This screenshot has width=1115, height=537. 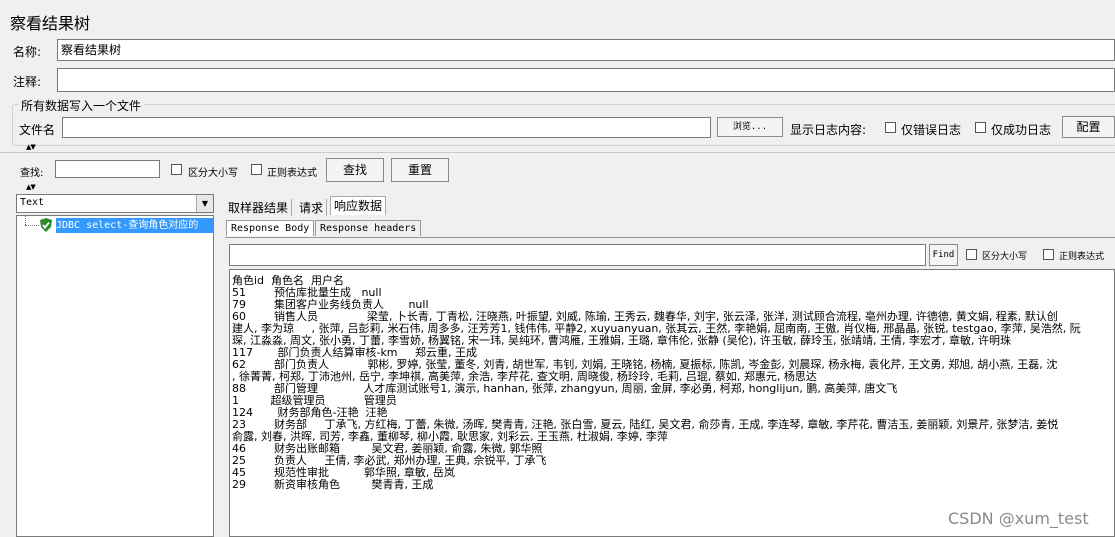 What do you see at coordinates (107, 169) in the screenshot?
I see `search-input` at bounding box center [107, 169].